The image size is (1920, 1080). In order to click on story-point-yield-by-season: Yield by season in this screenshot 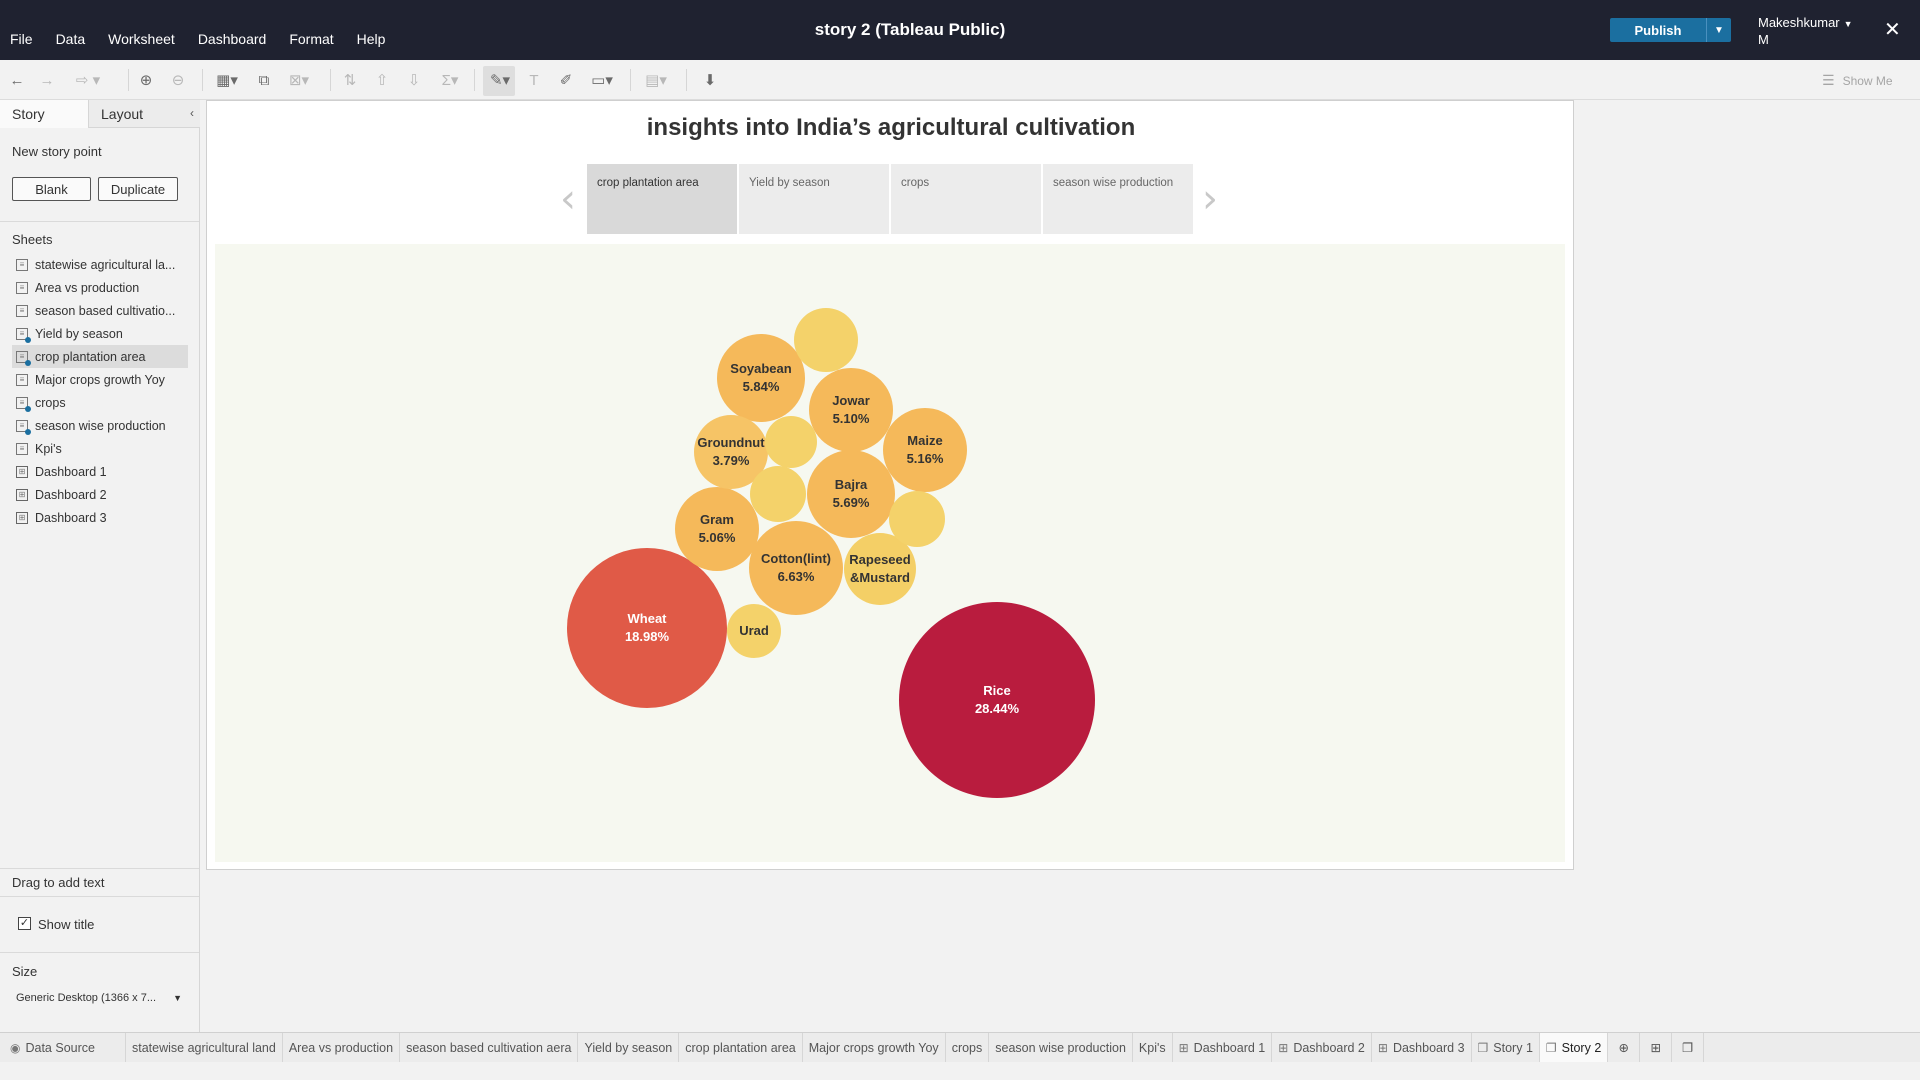, I will do `click(814, 199)`.